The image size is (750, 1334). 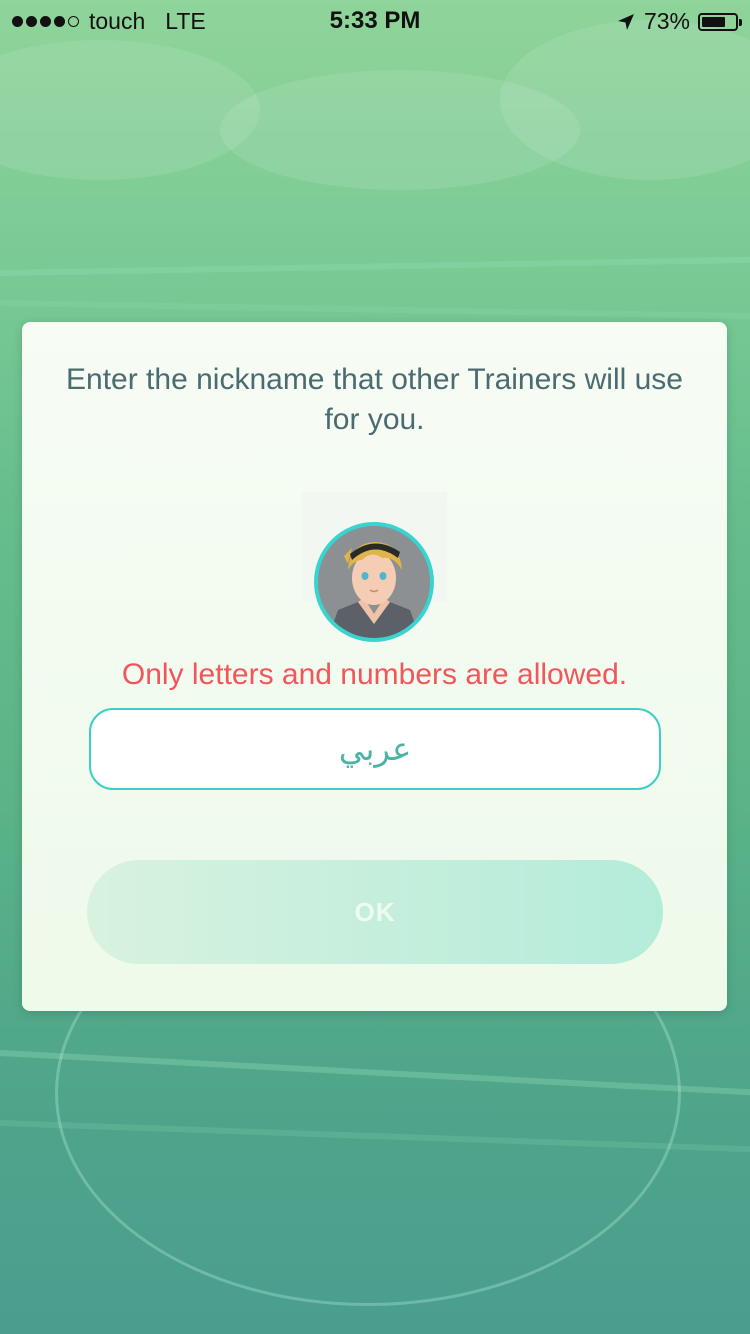 What do you see at coordinates (375, 749) in the screenshot?
I see `nickname-input` at bounding box center [375, 749].